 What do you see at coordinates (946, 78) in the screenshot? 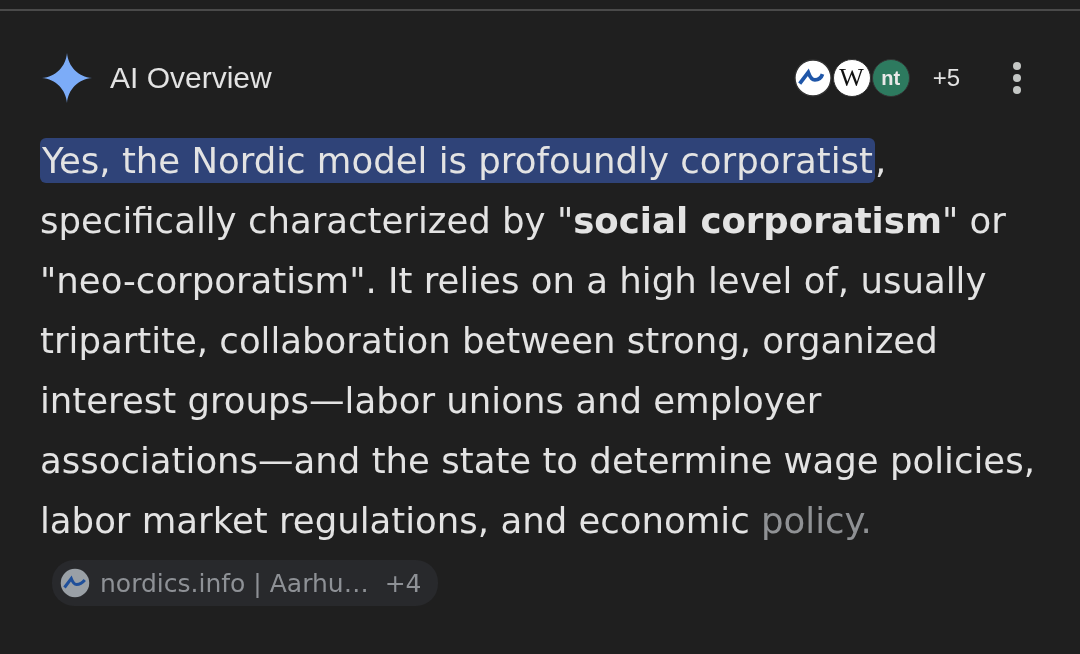
I see `source-count: +5` at bounding box center [946, 78].